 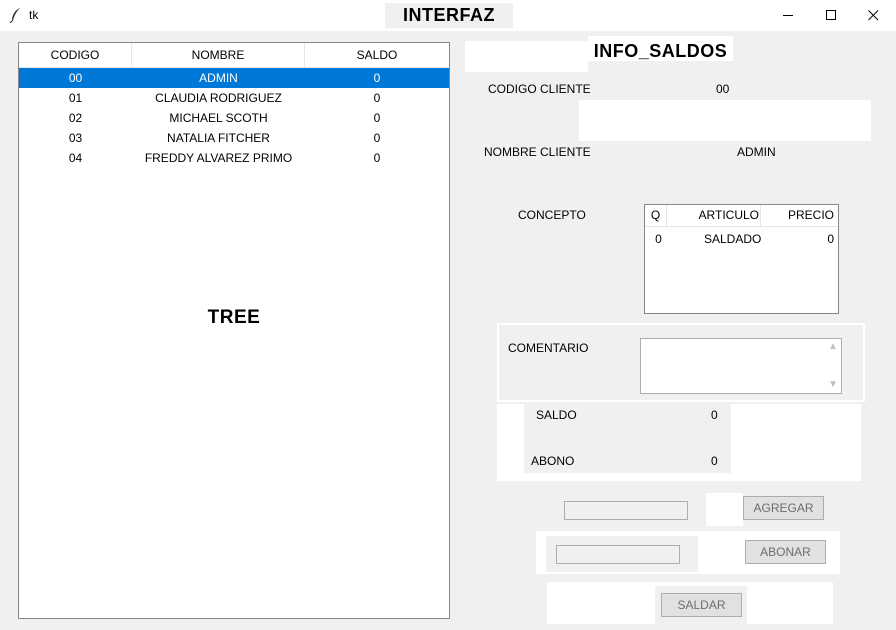 I want to click on close-button, so click(x=873, y=15).